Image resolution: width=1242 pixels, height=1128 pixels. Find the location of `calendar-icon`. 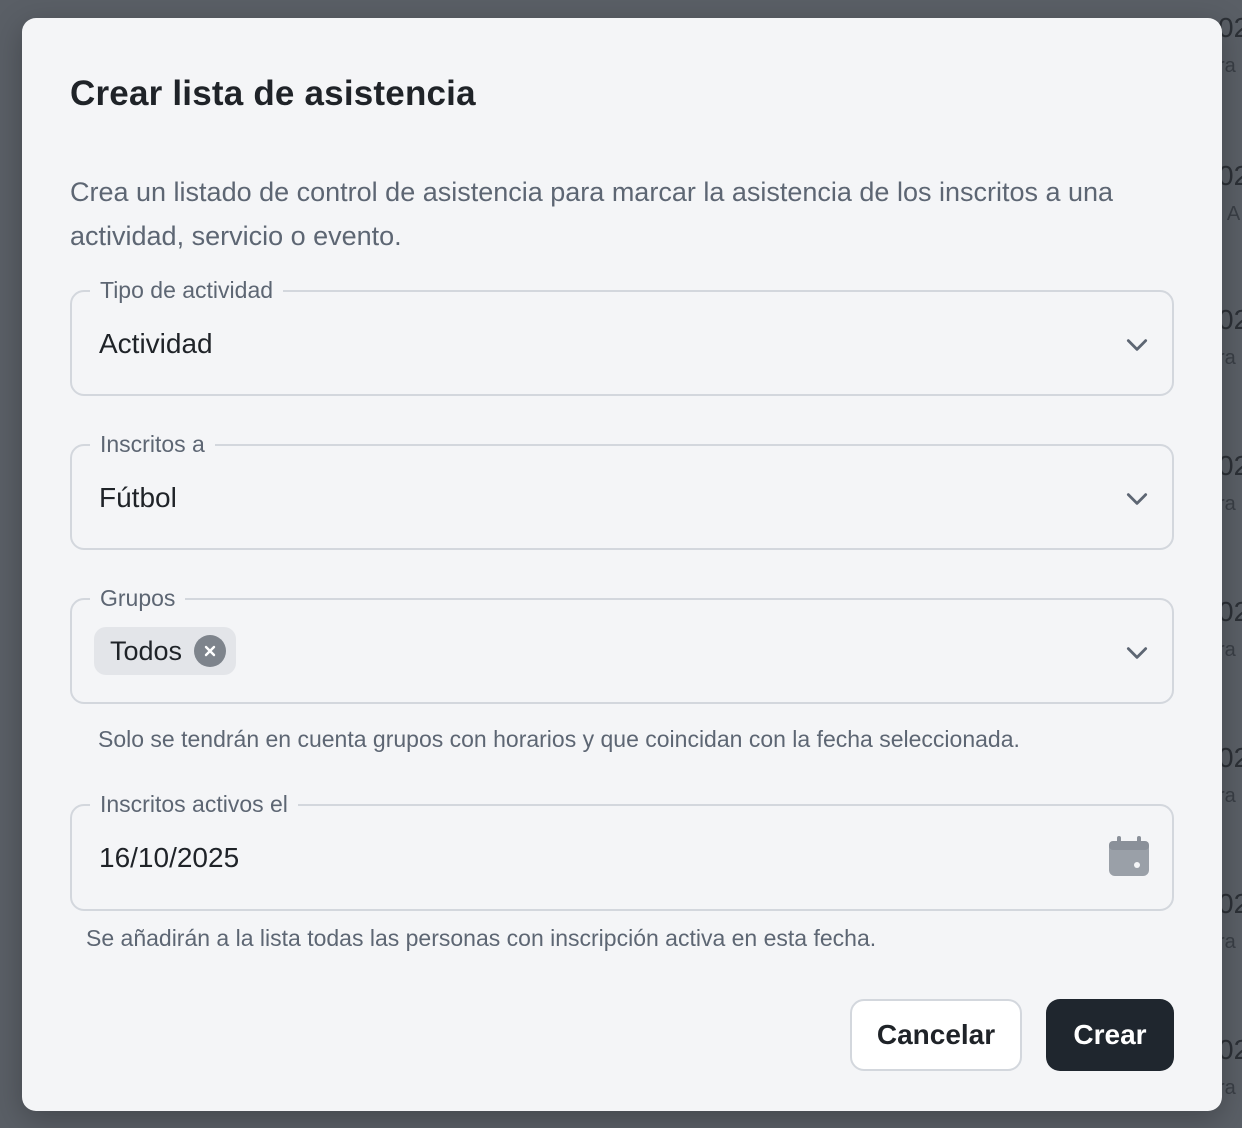

calendar-icon is located at coordinates (1129, 857).